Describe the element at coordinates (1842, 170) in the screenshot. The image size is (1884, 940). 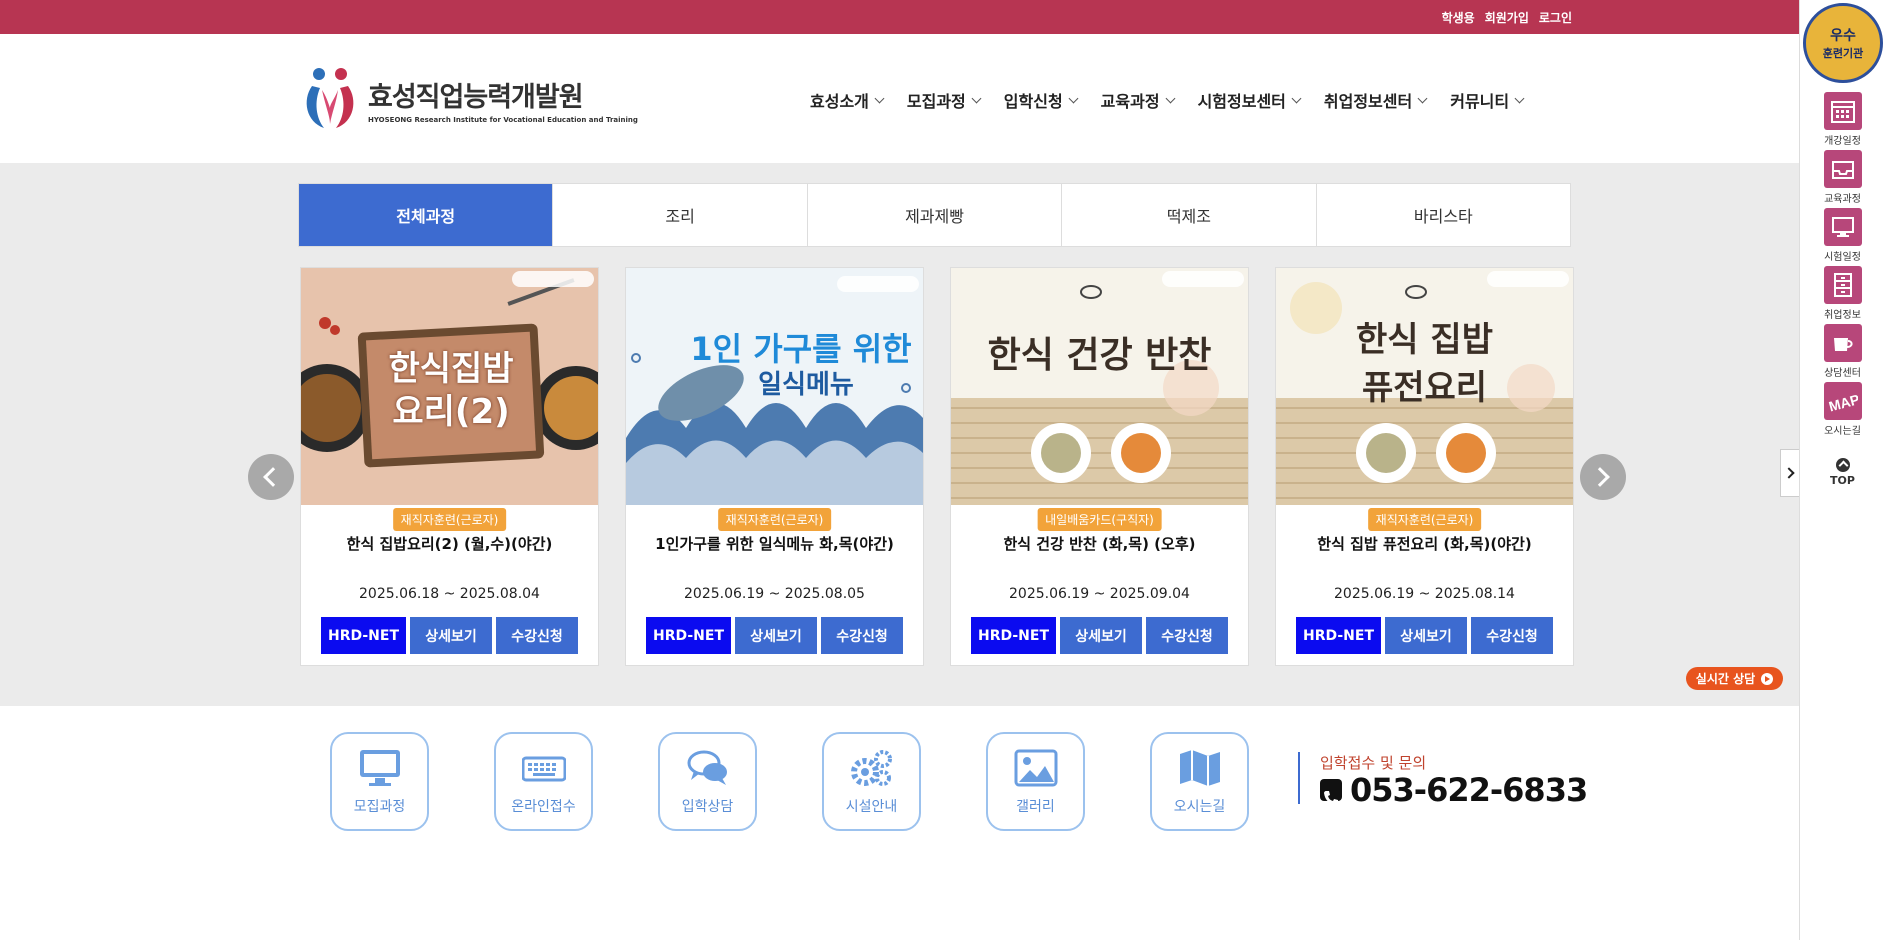
I see `inbox-icon` at that location.